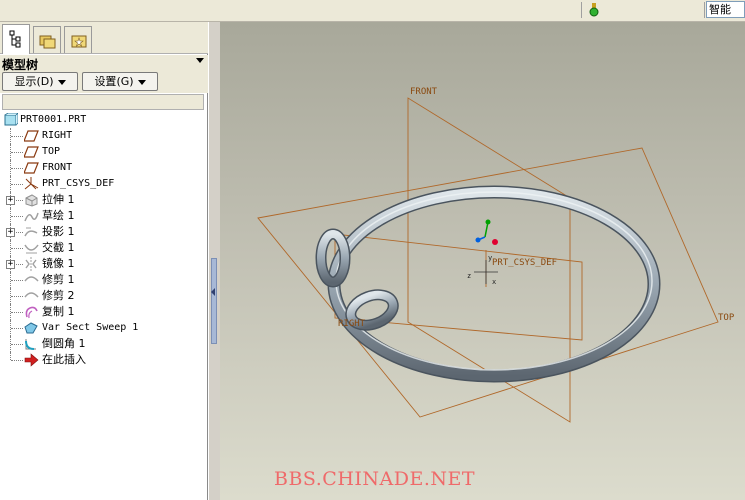  I want to click on folder-browser-icon, so click(47, 42).